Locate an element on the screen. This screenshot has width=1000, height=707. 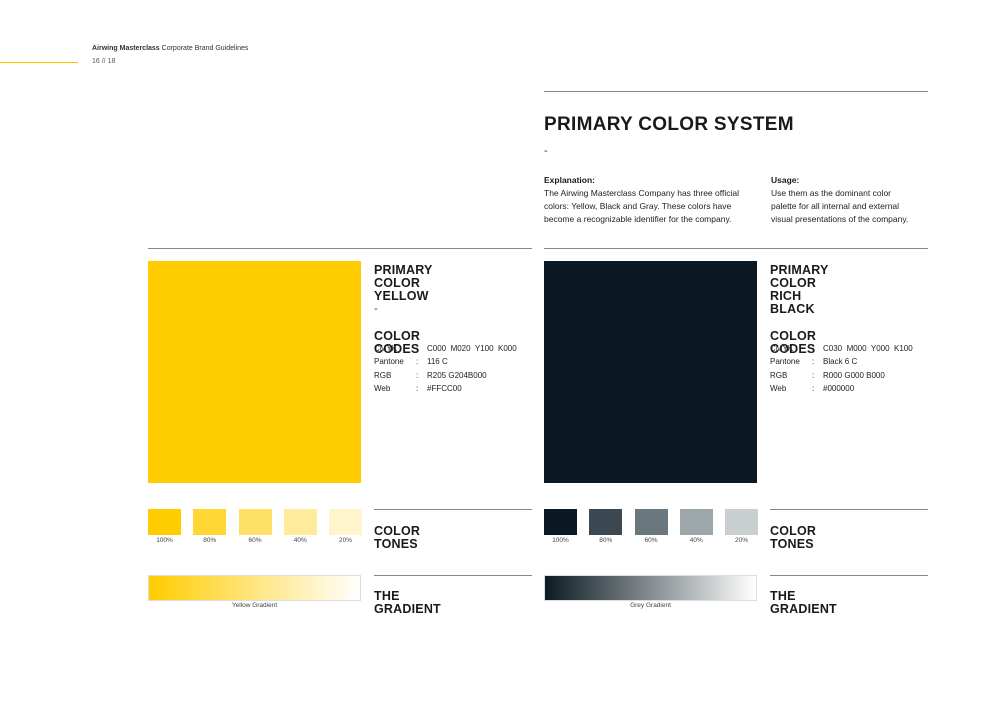
color-code-row: RGB: R000 G000 B000 is located at coordinates (827, 375).